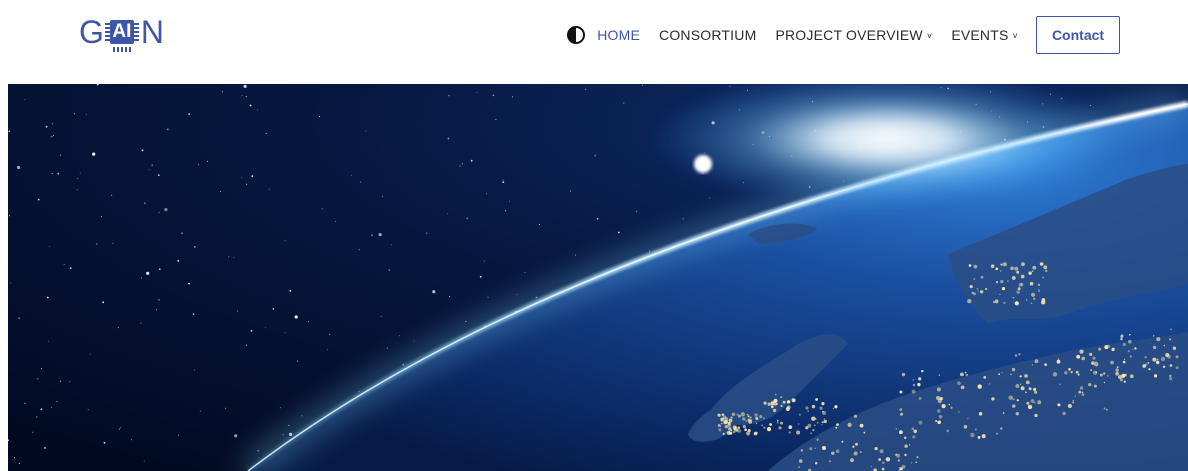 The image size is (1188, 471). I want to click on nav-item-home: HOME, so click(618, 35).